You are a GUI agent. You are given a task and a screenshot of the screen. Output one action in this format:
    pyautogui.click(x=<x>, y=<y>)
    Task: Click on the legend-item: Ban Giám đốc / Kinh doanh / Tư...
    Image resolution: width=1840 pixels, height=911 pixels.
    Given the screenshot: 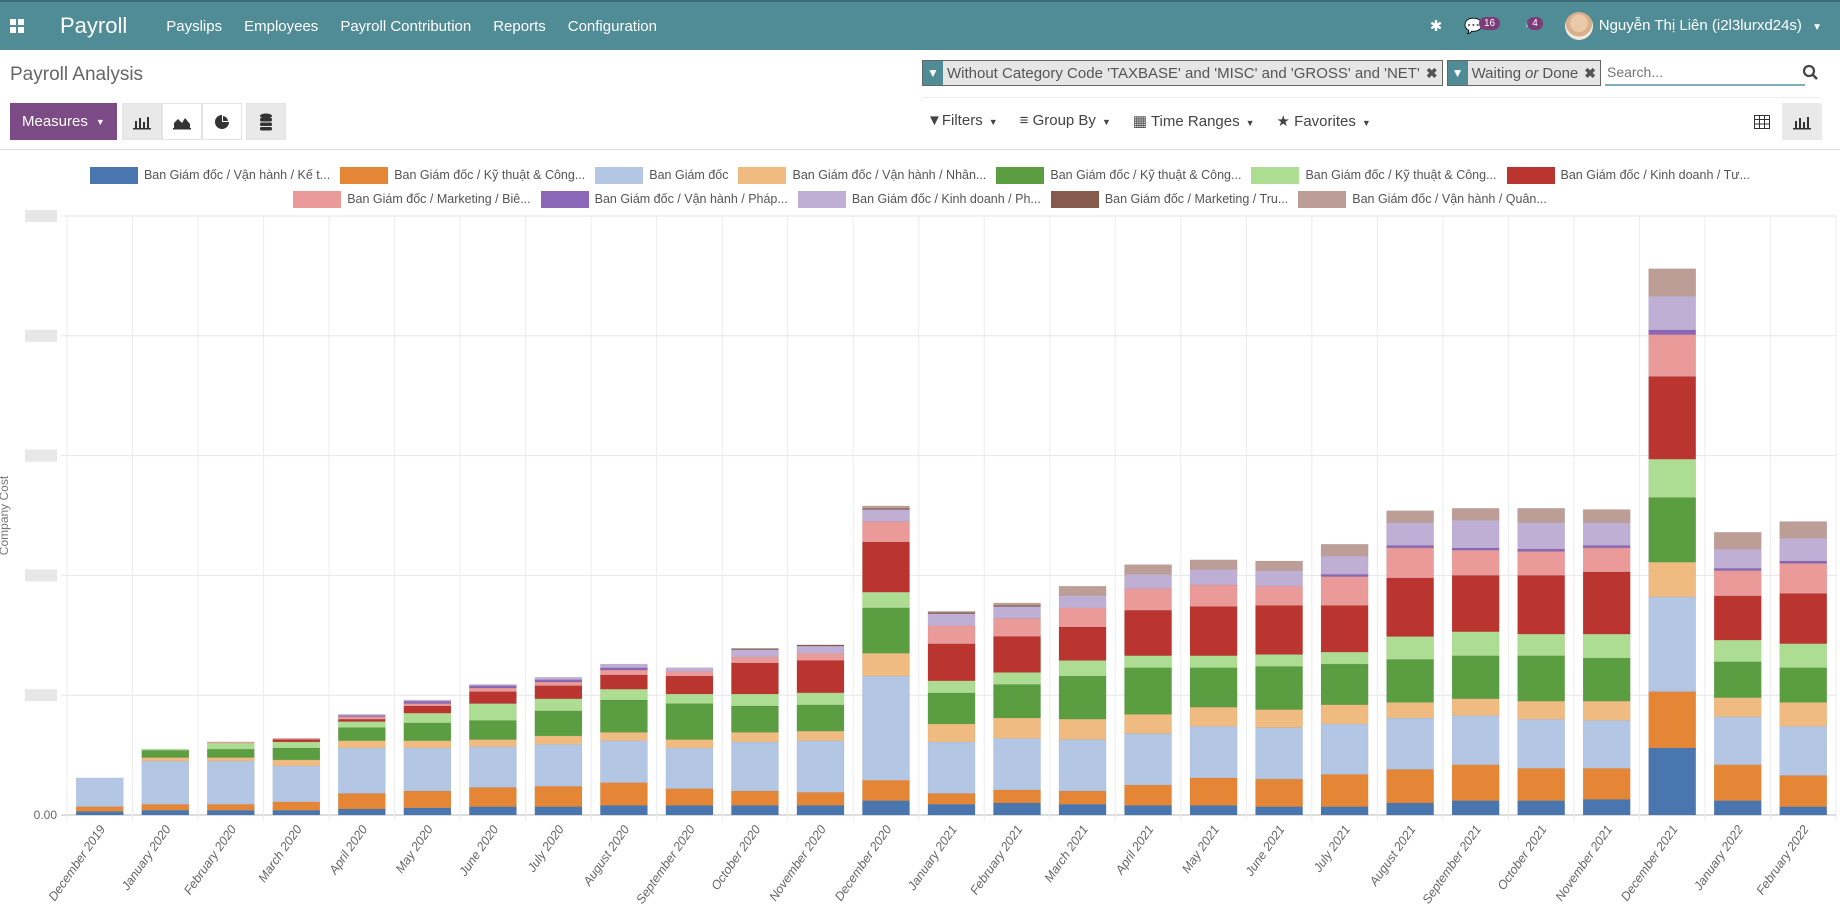 What is the action you would take?
    pyautogui.click(x=1628, y=175)
    